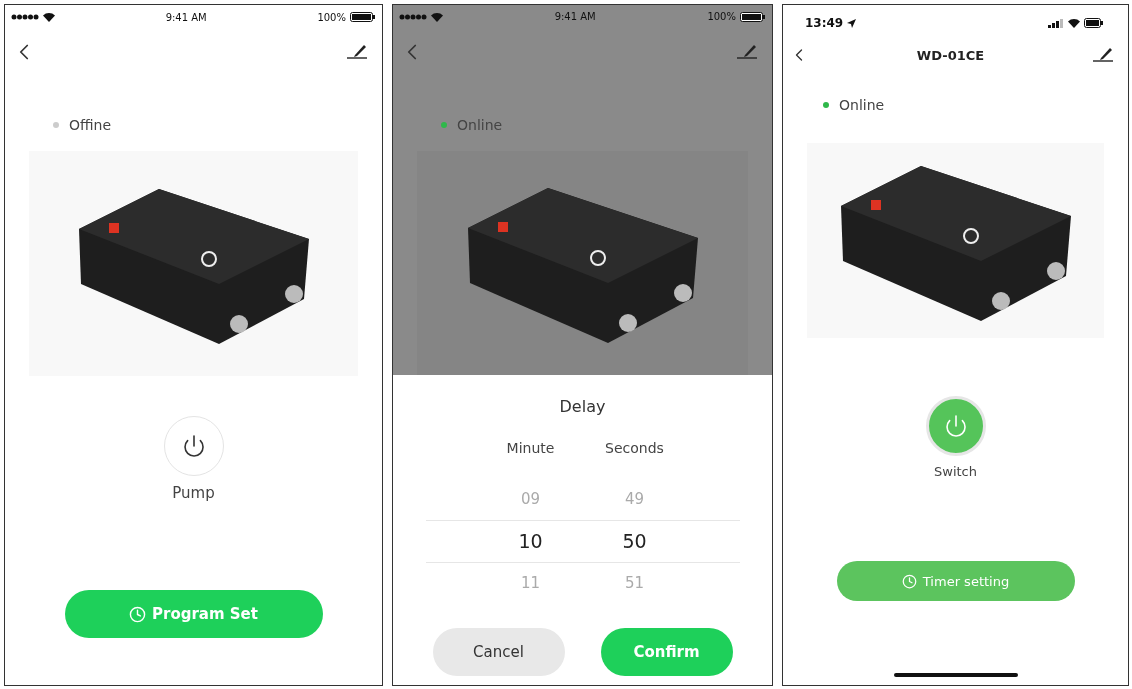  Describe the element at coordinates (634, 499) in the screenshot. I see `picker-value: 49` at that location.